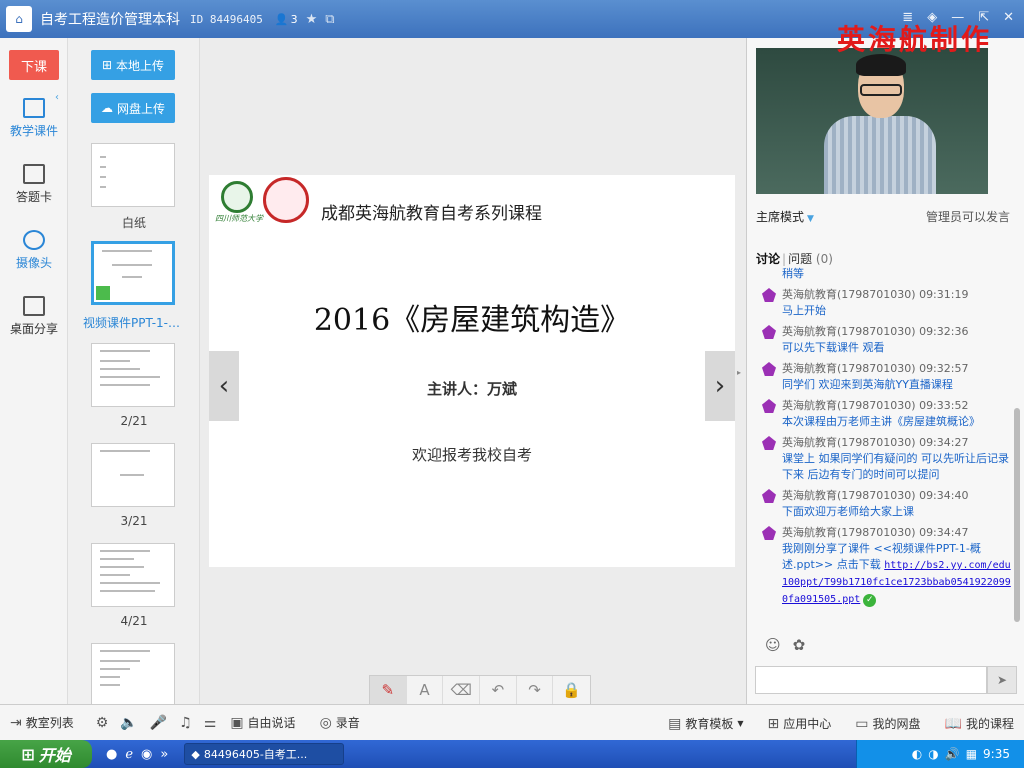 The width and height of the screenshot is (1024, 768). Describe the element at coordinates (237, 722) in the screenshot. I see `image-icon: ▣` at that location.